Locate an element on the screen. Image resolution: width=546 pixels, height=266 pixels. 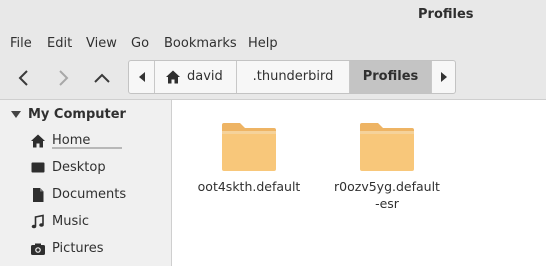
file-item: r0ozv5yg.default-esr is located at coordinates (387, 167).